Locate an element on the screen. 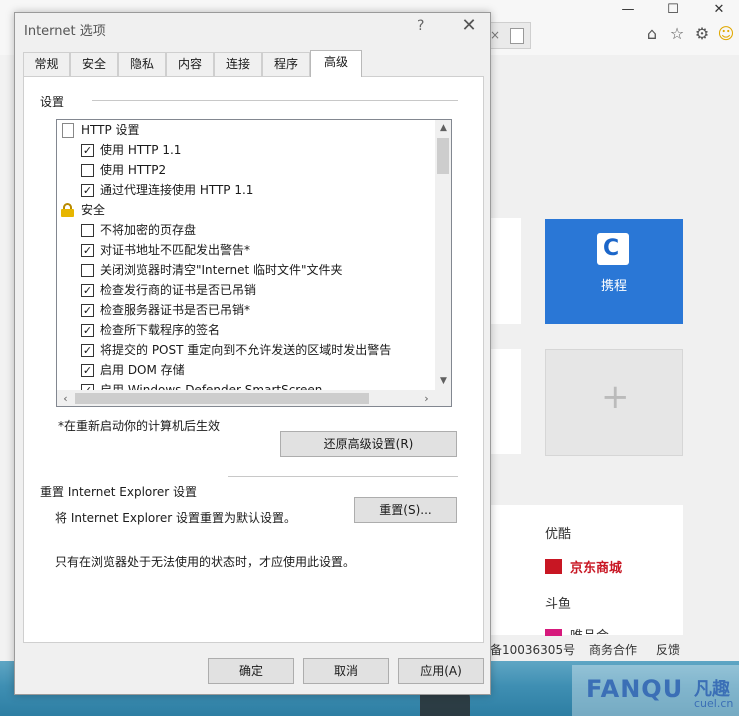 This screenshot has width=739, height=716. frequent-links: 优酷 京东商城 斗鱼 唯品会 is located at coordinates (586, 571).